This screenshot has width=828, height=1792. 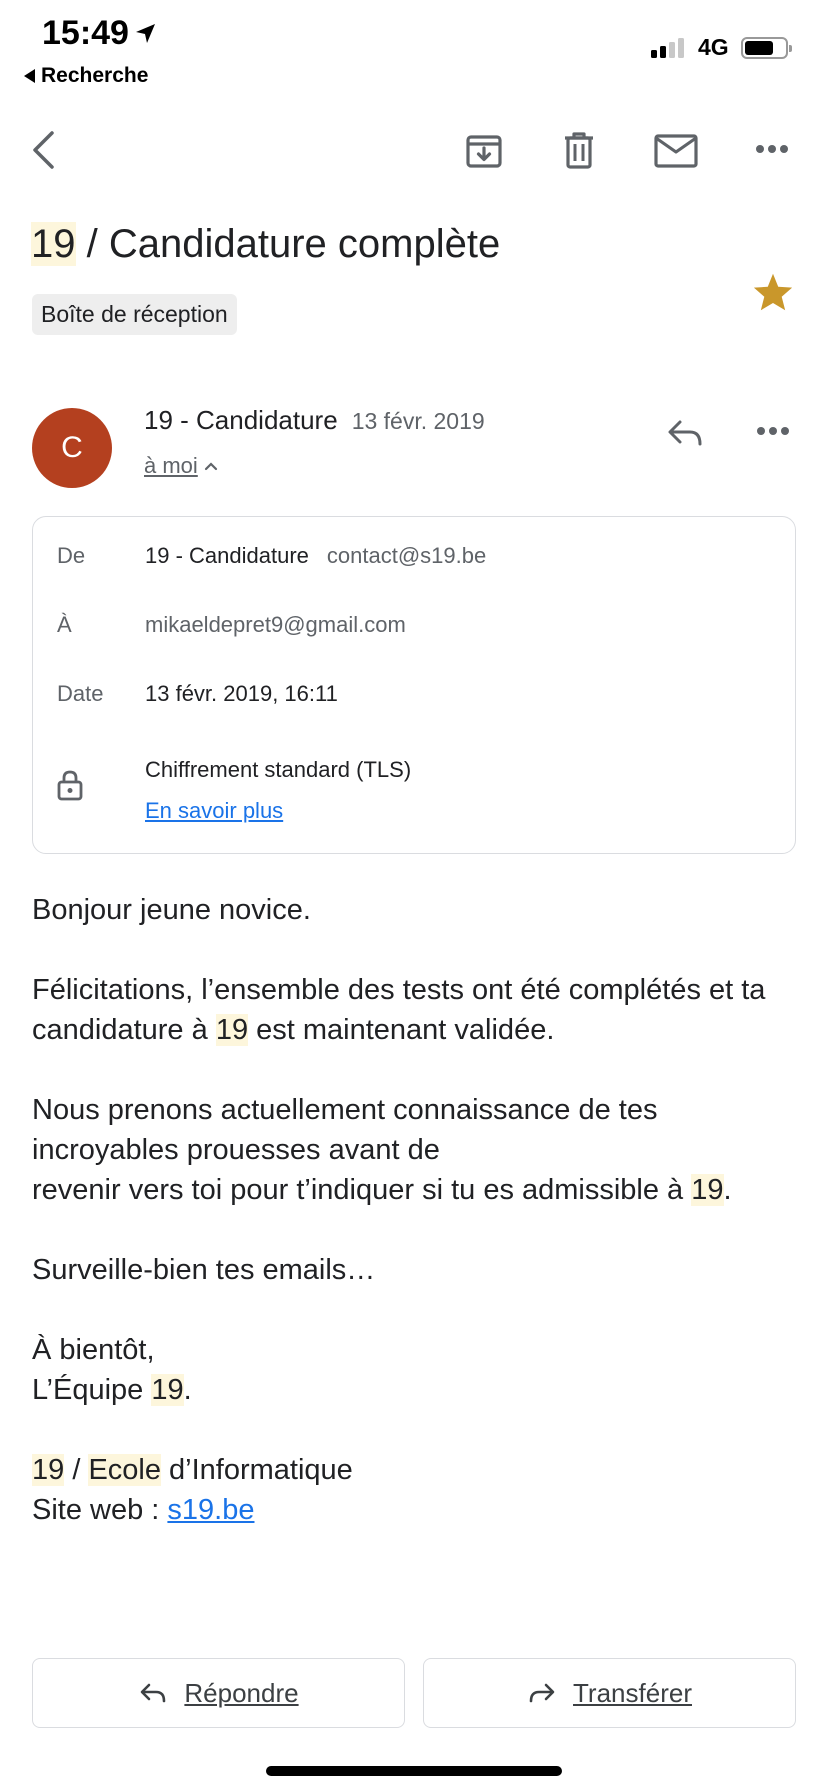 What do you see at coordinates (72, 448) in the screenshot?
I see `sender-avatar: C` at bounding box center [72, 448].